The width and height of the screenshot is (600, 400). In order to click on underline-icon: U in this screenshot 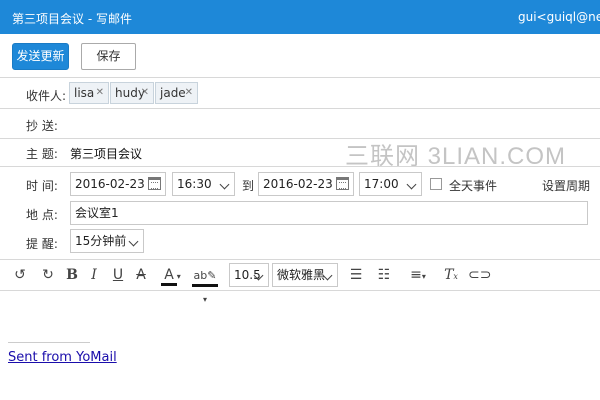, I will do `click(118, 275)`.